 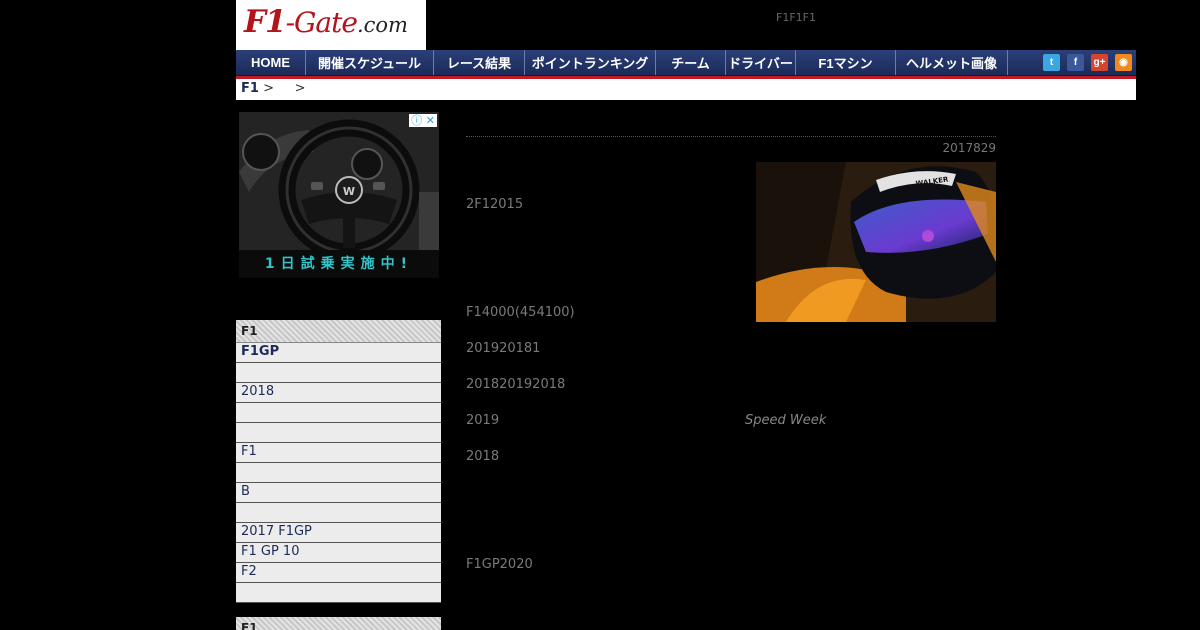 What do you see at coordinates (483, 420) in the screenshot?
I see `article-paragraph: 2019` at bounding box center [483, 420].